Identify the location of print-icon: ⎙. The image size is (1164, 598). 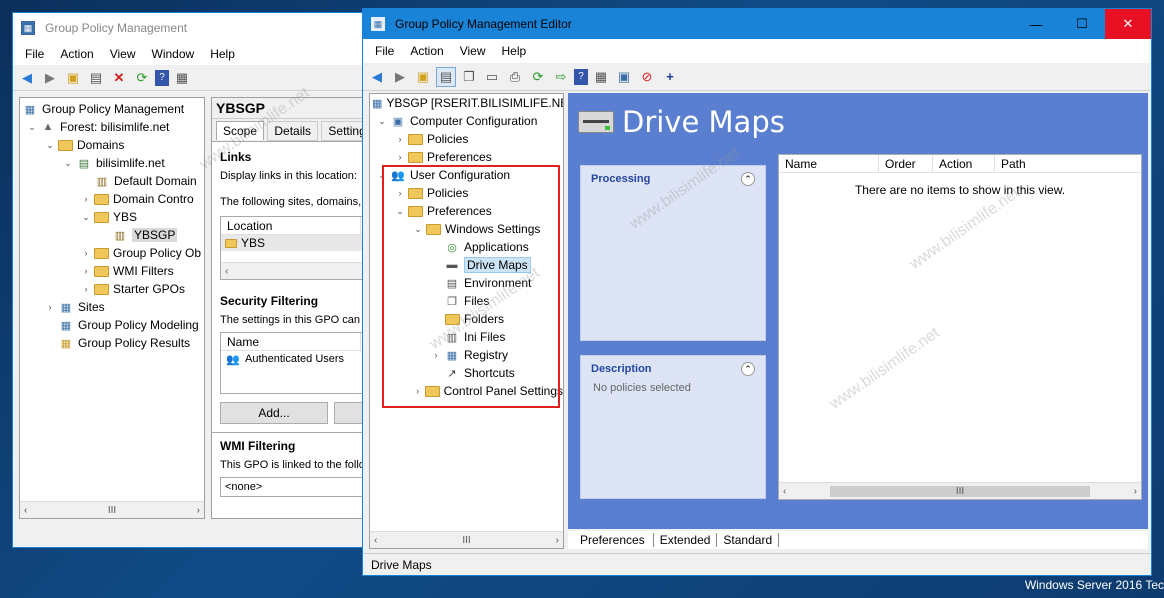
(515, 77).